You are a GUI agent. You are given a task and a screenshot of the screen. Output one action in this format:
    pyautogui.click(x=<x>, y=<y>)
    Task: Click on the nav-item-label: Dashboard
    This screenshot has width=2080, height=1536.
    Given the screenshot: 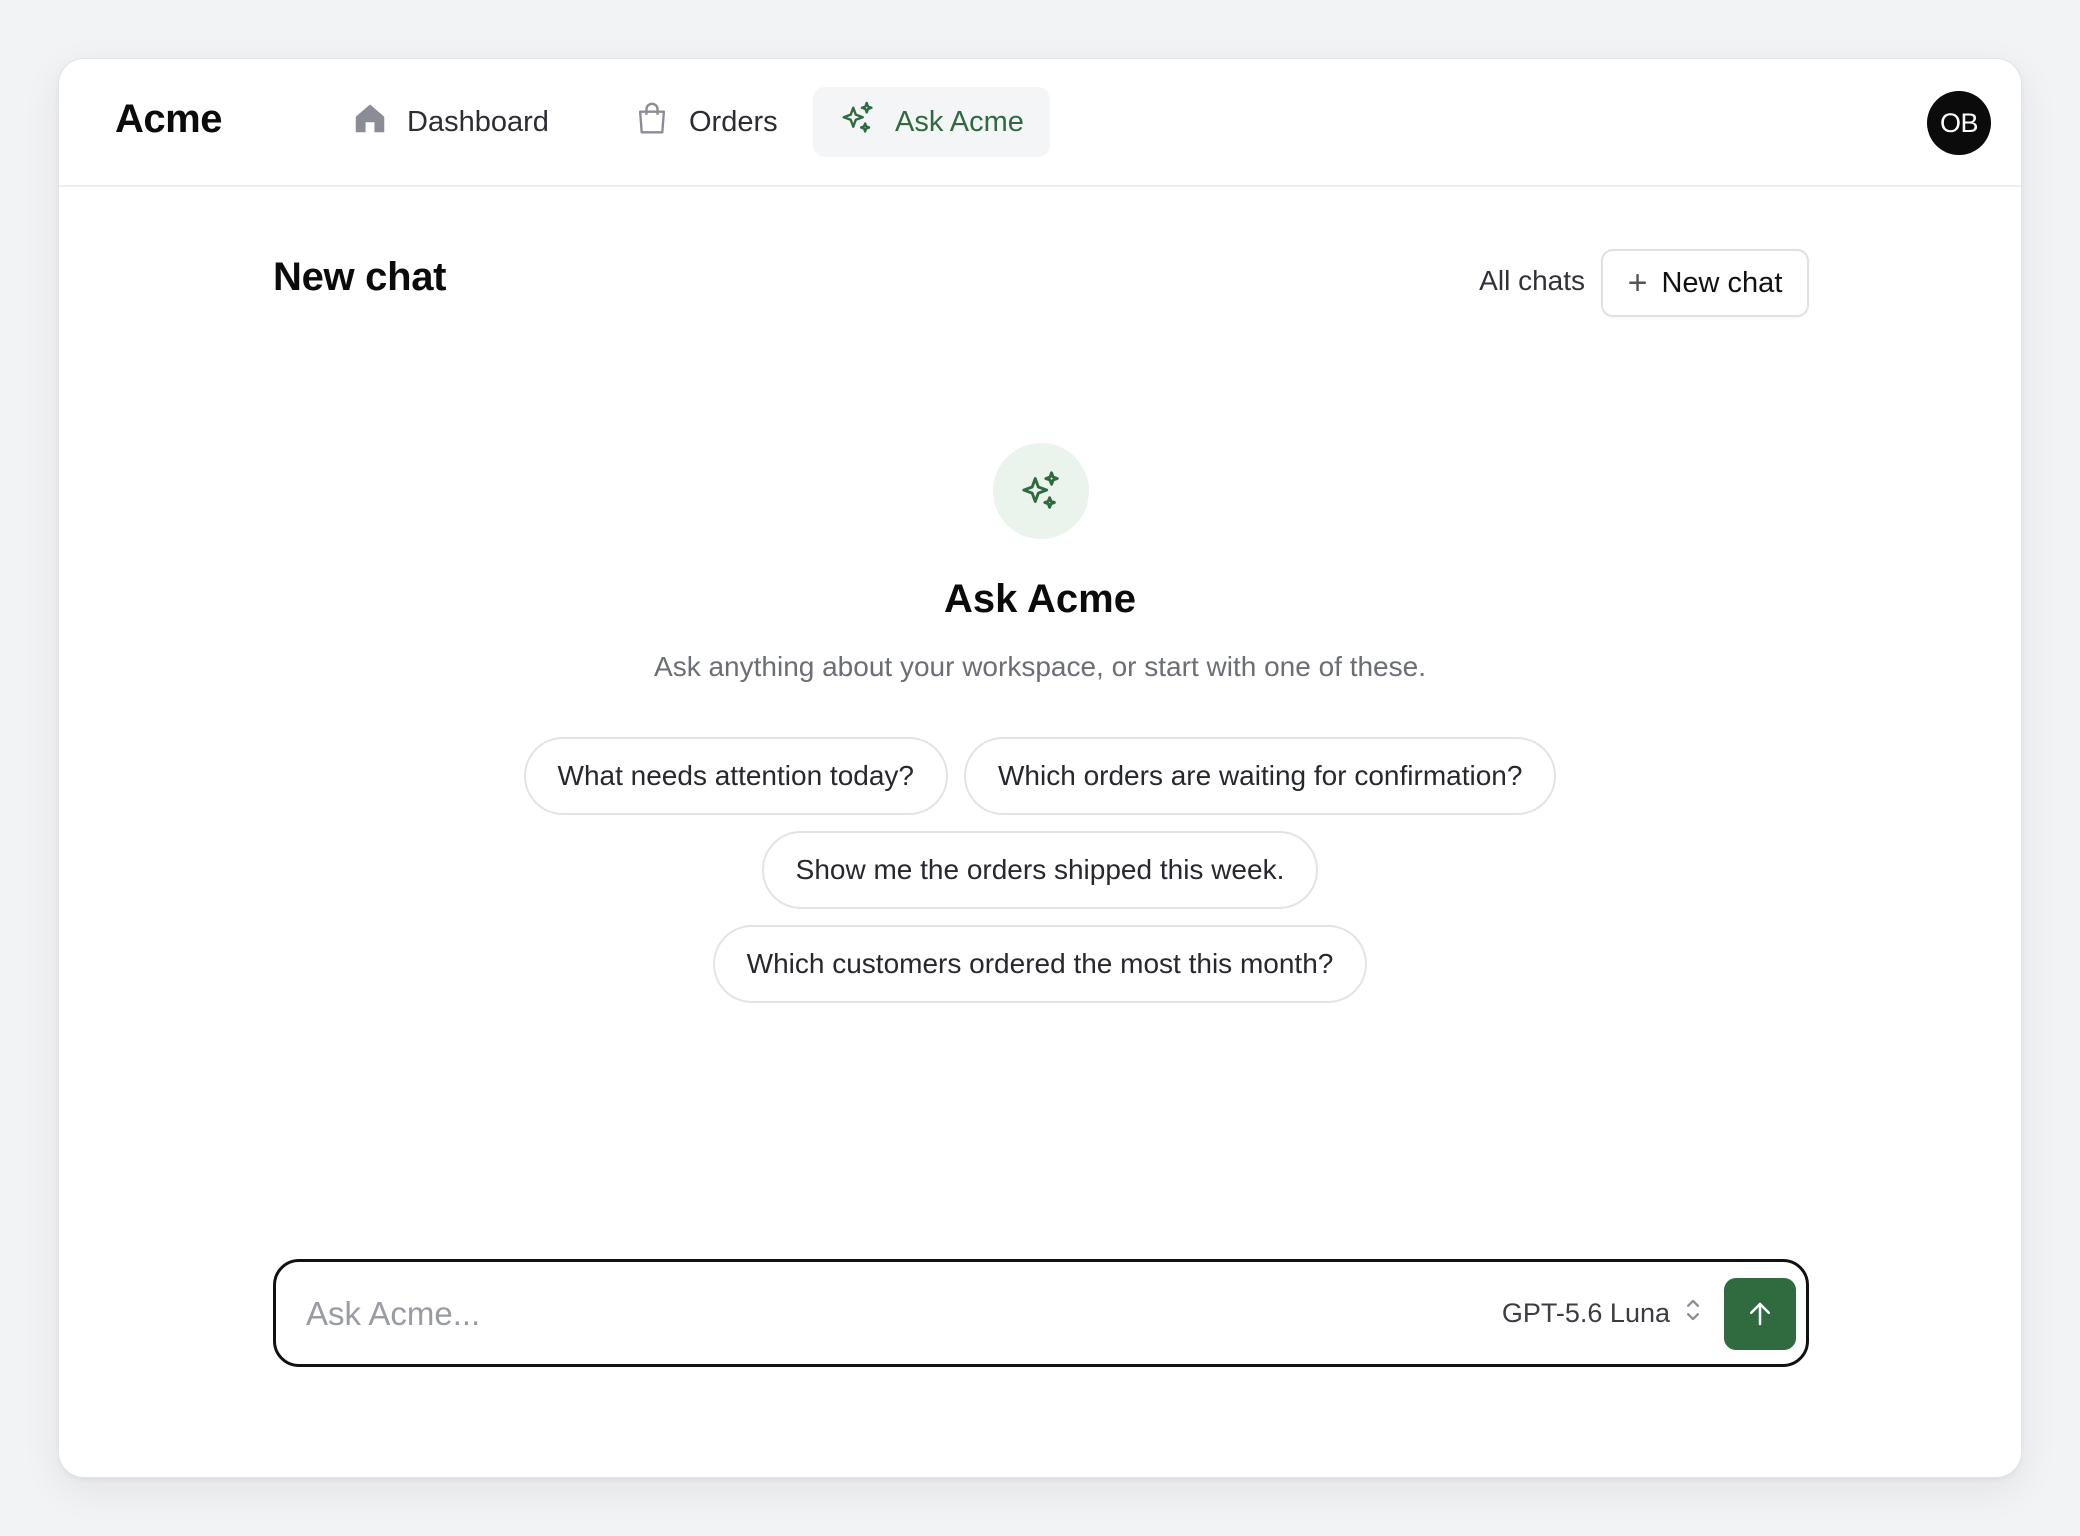 What is the action you would take?
    pyautogui.click(x=478, y=121)
    